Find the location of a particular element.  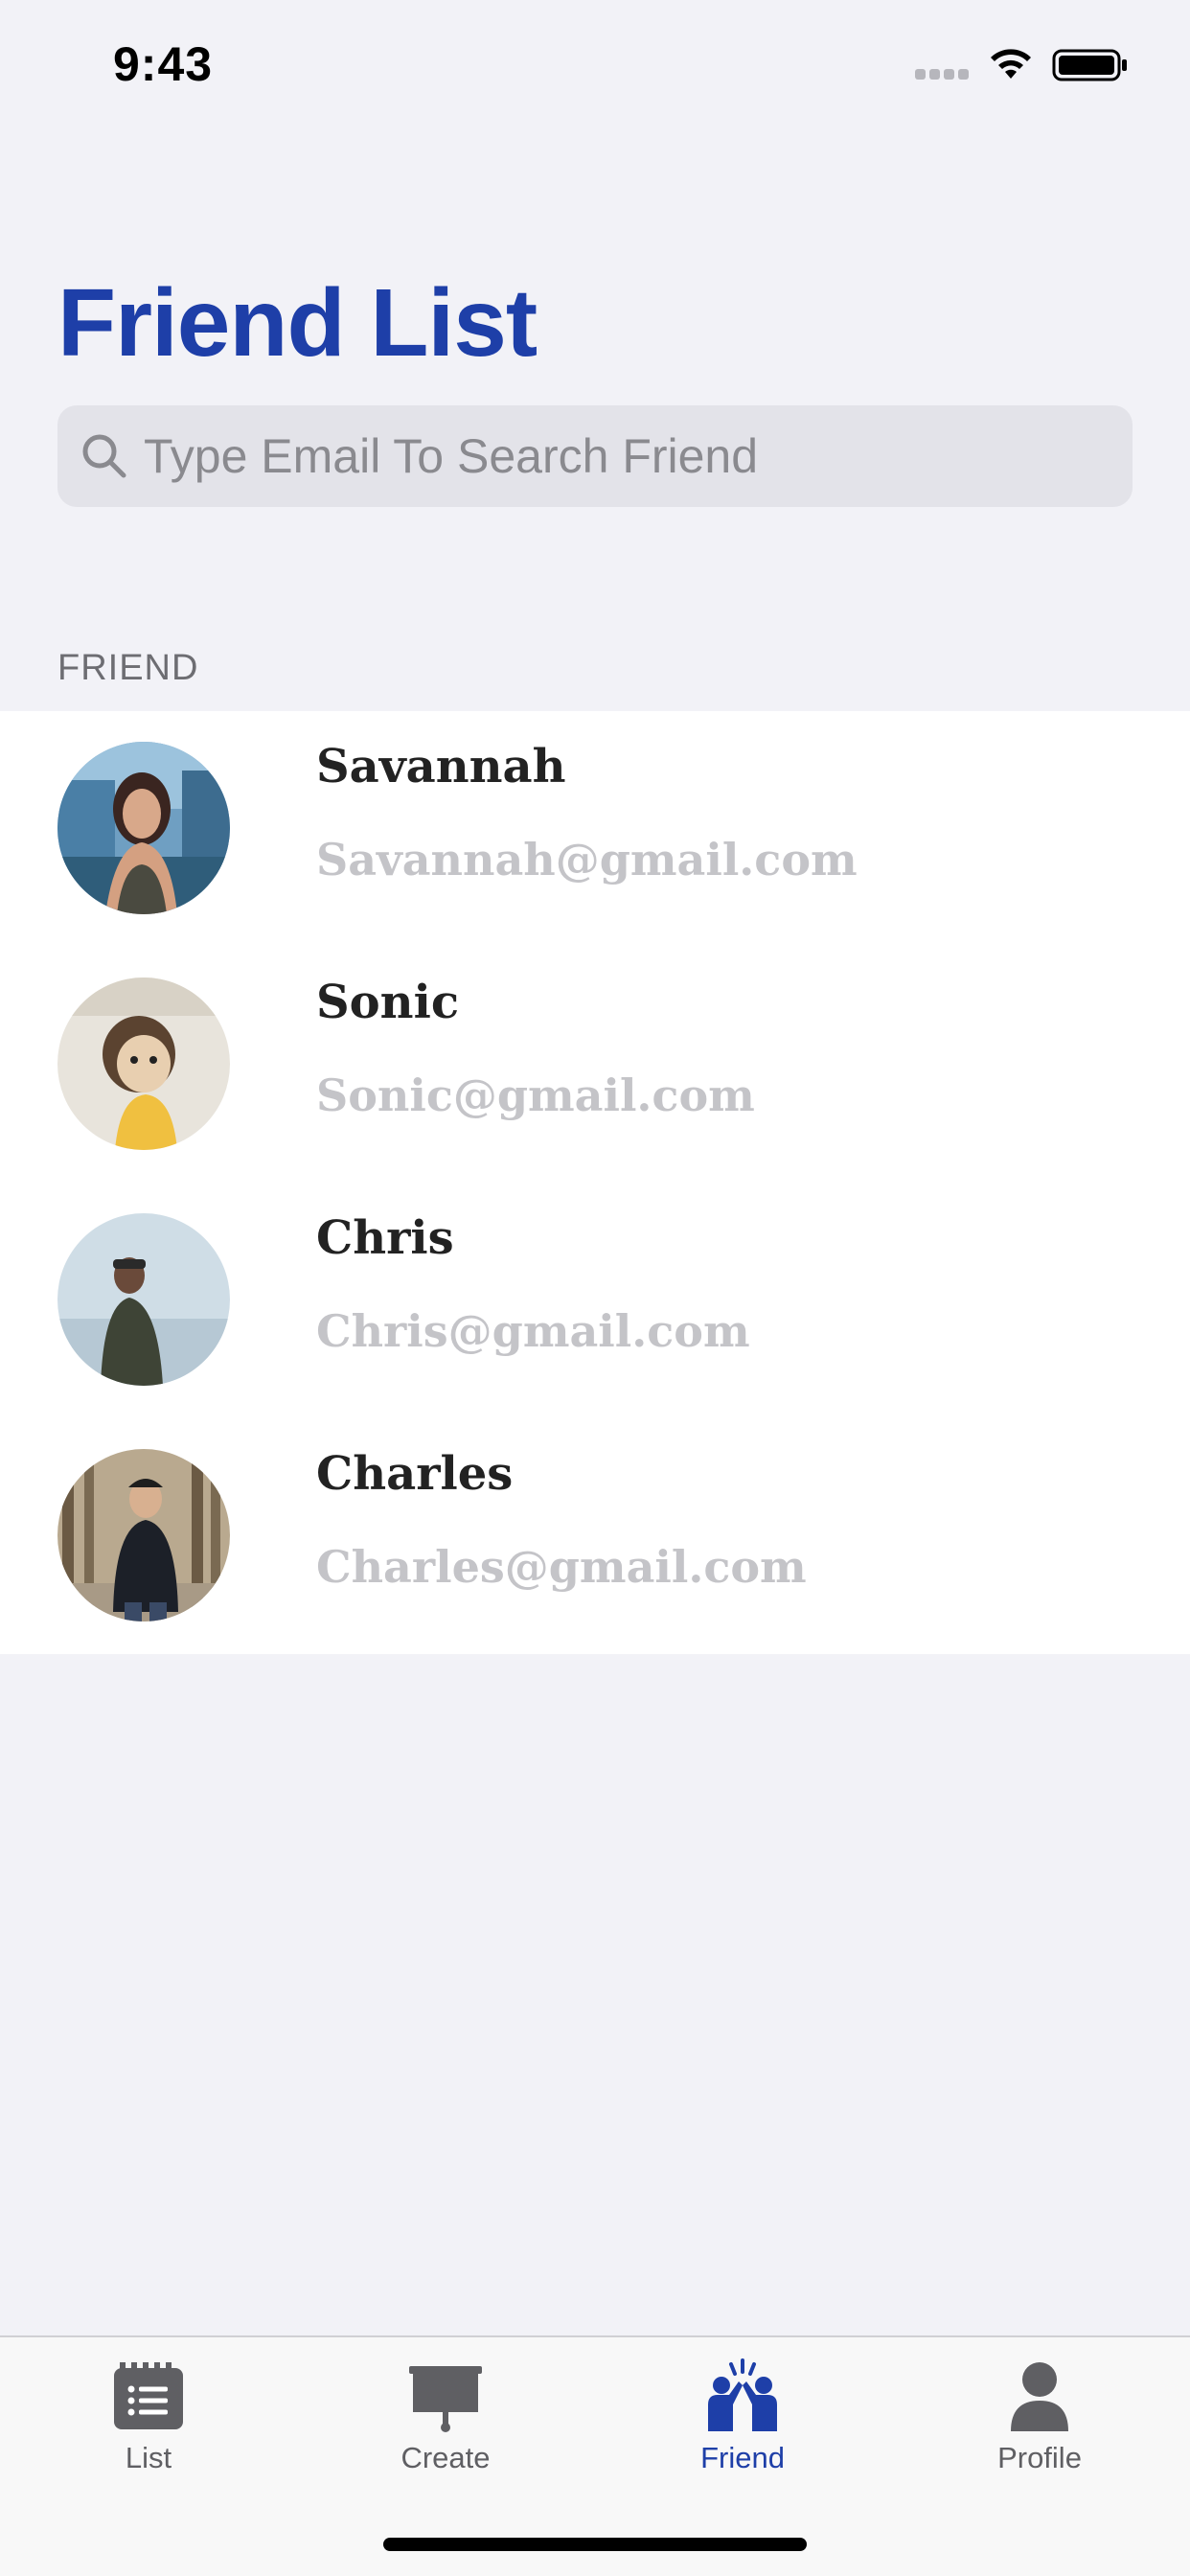

friend-name: Sonic is located at coordinates (388, 1002).